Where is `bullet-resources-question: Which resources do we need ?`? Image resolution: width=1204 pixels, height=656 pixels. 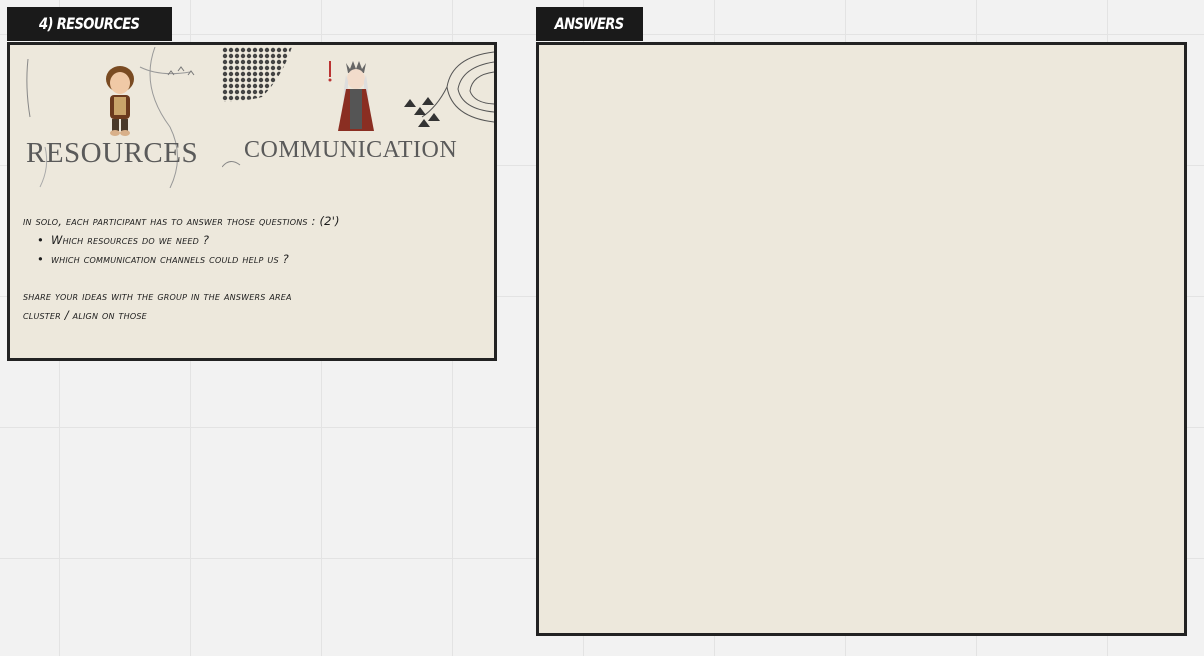 bullet-resources-question: Which resources do we need ? is located at coordinates (130, 240).